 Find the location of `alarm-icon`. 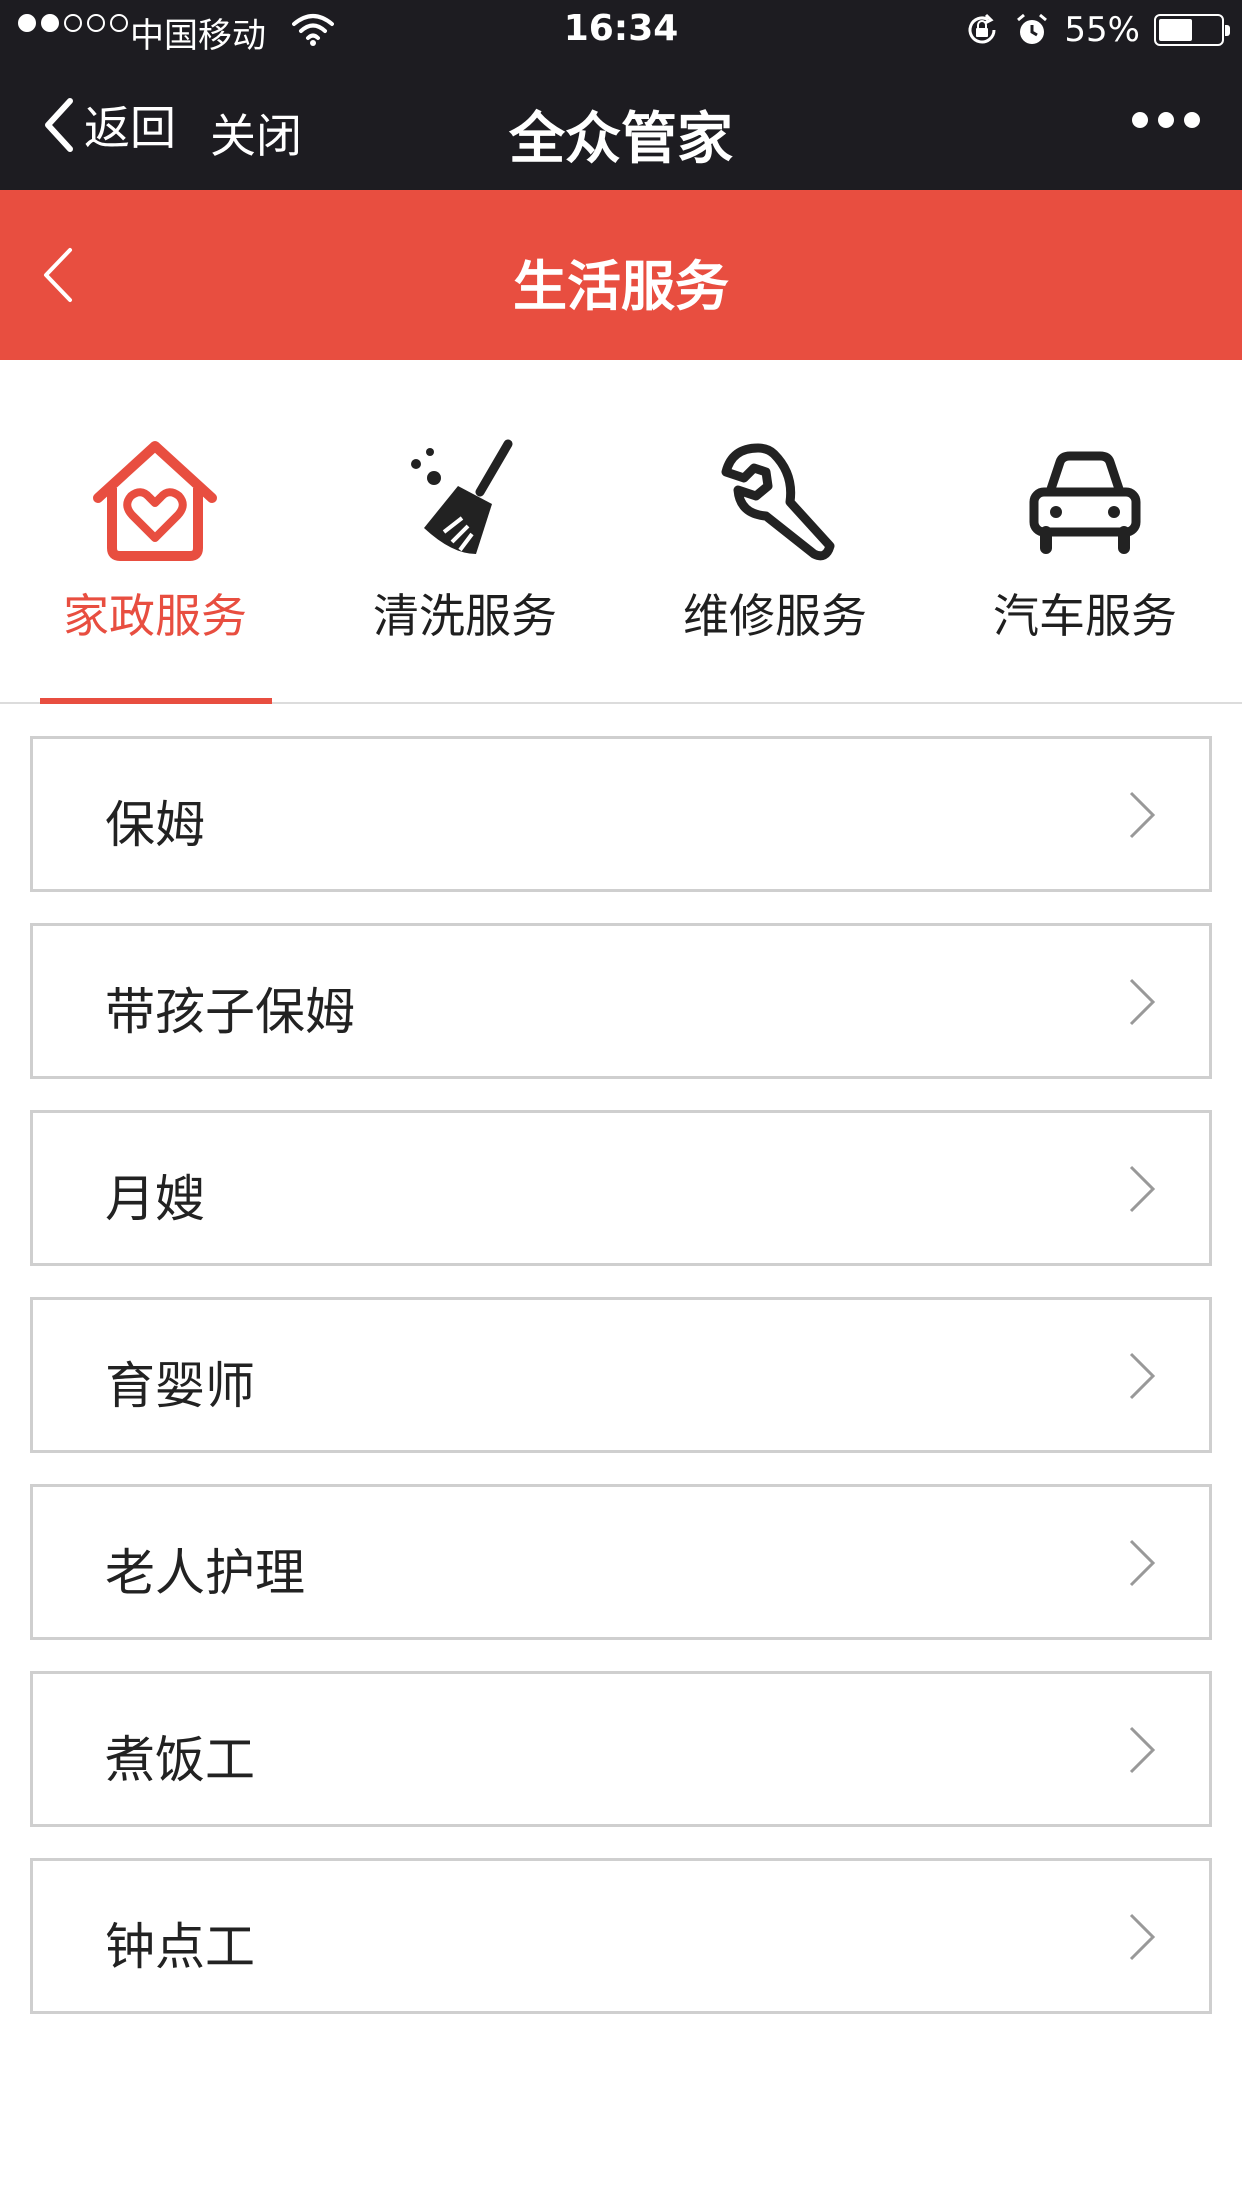

alarm-icon is located at coordinates (1032, 28).